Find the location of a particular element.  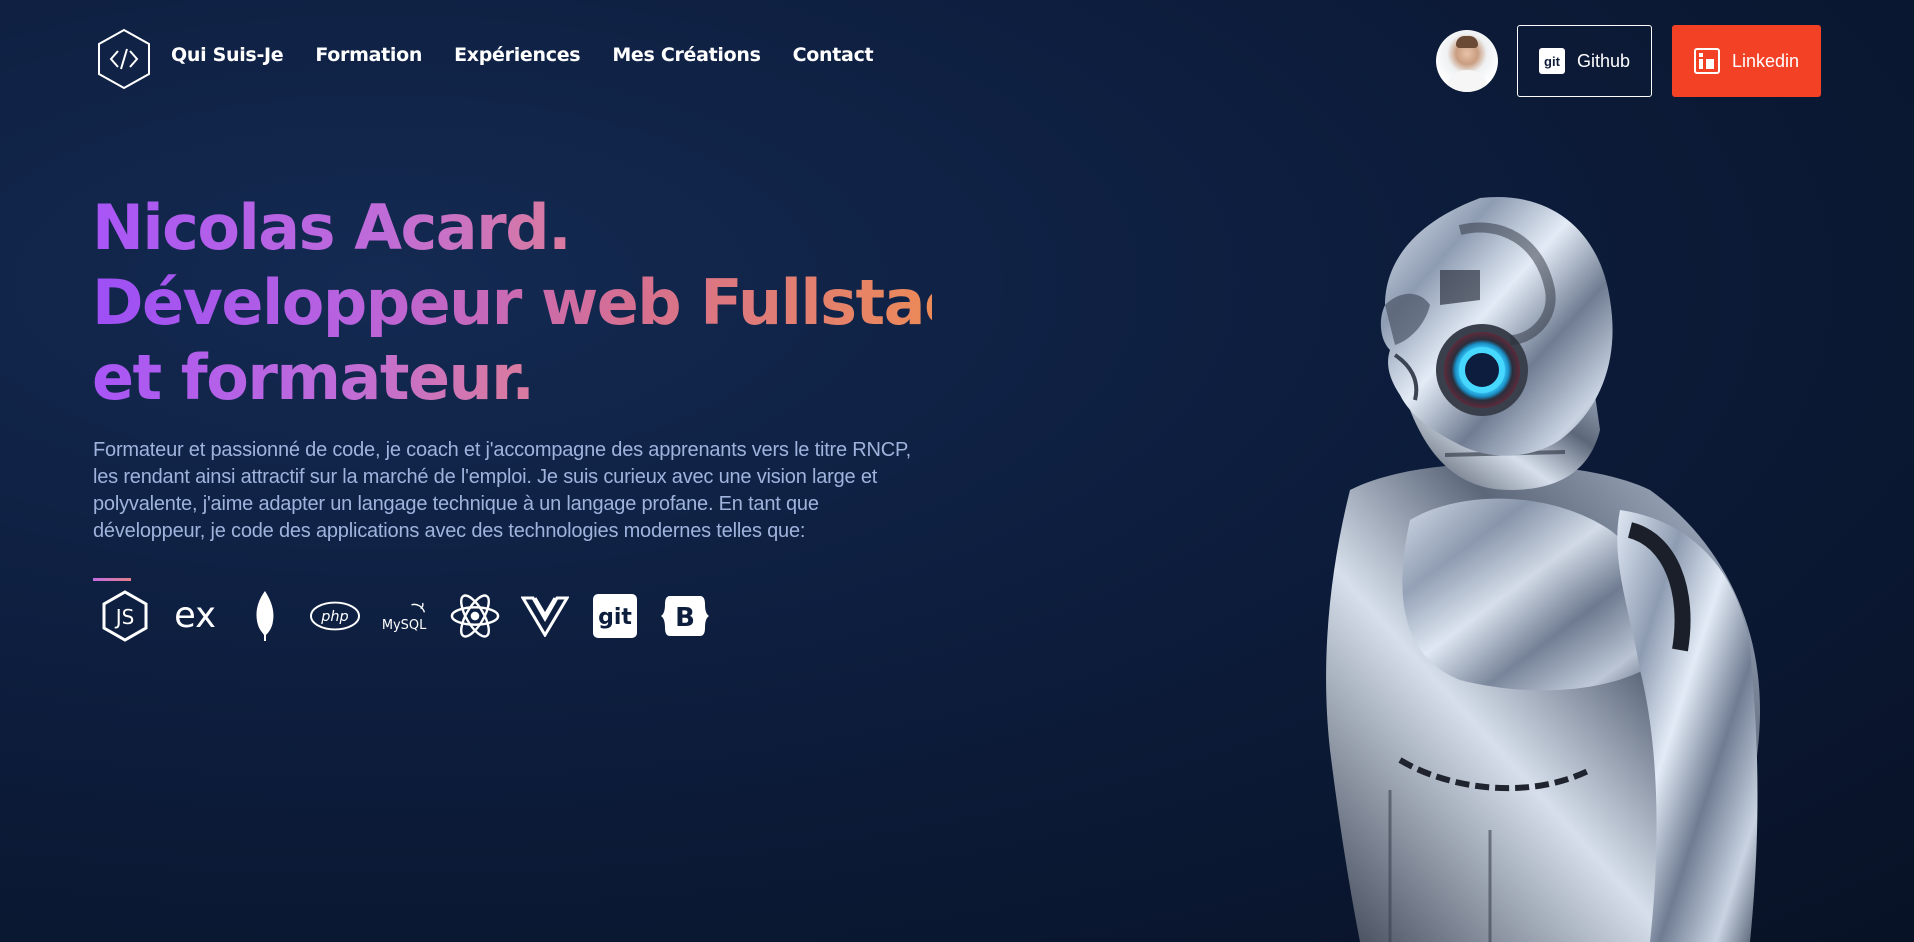

mysql-icon: MySQL is located at coordinates (405, 616).